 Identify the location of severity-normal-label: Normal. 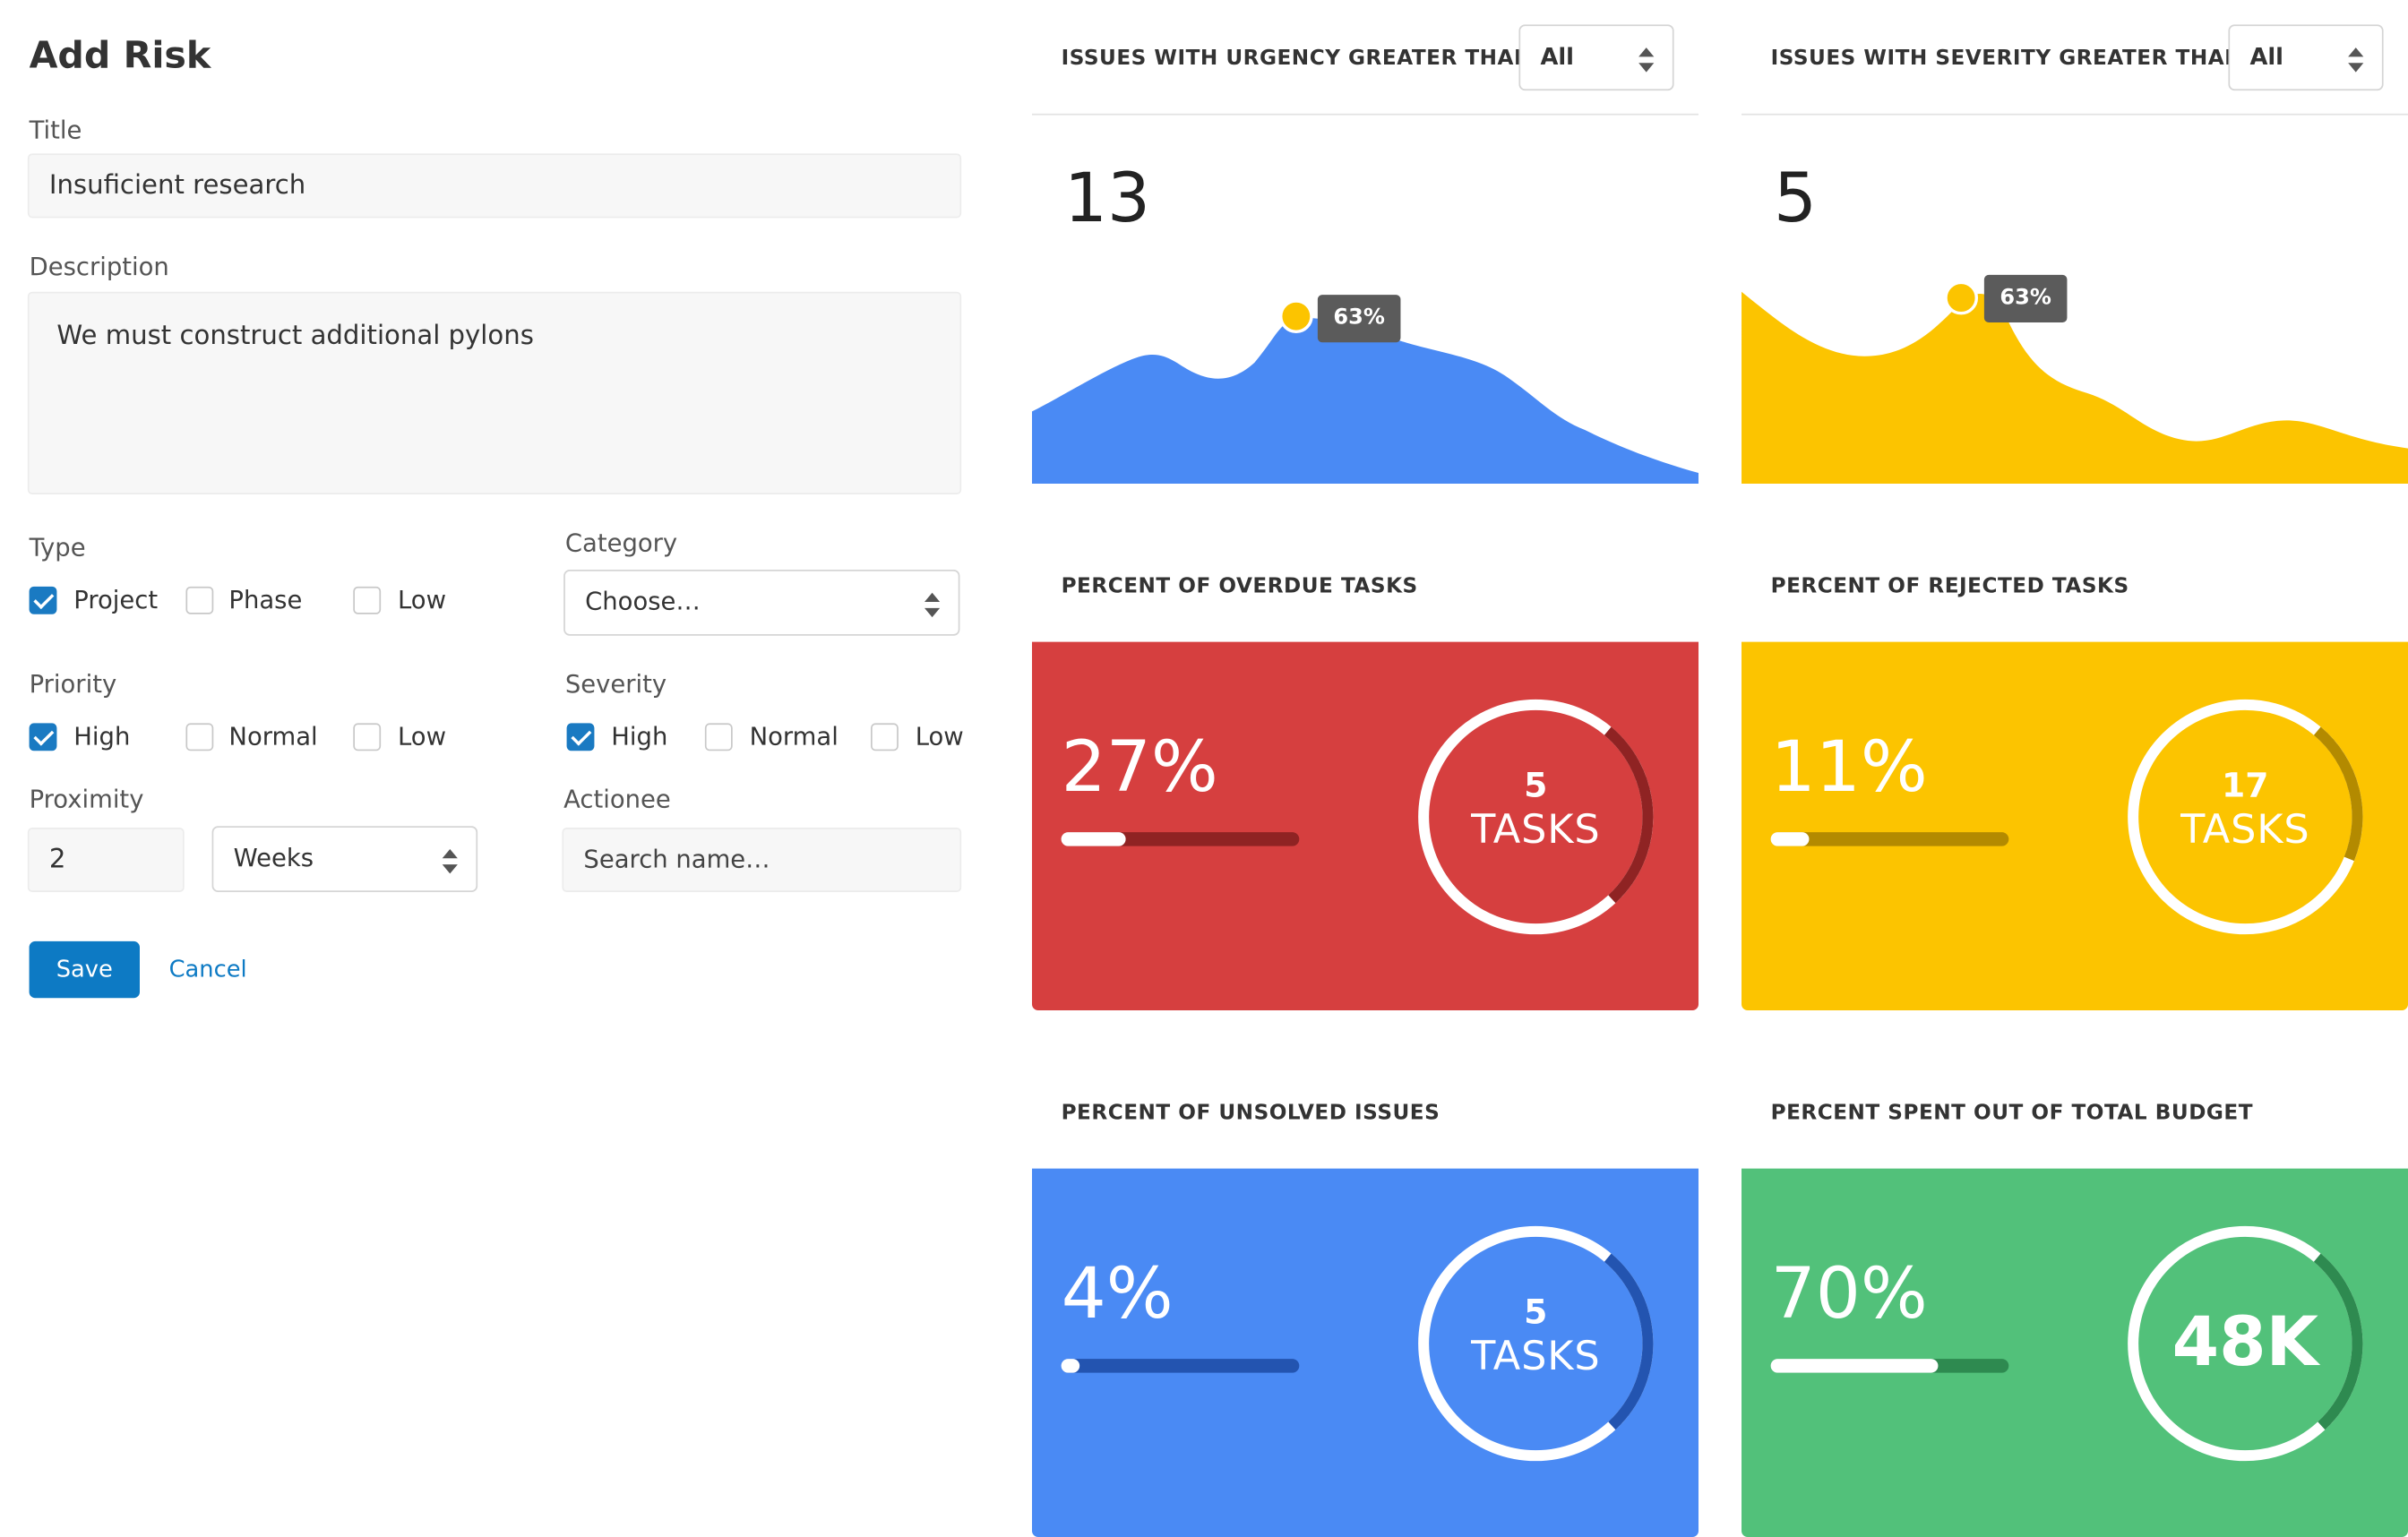
(793, 736).